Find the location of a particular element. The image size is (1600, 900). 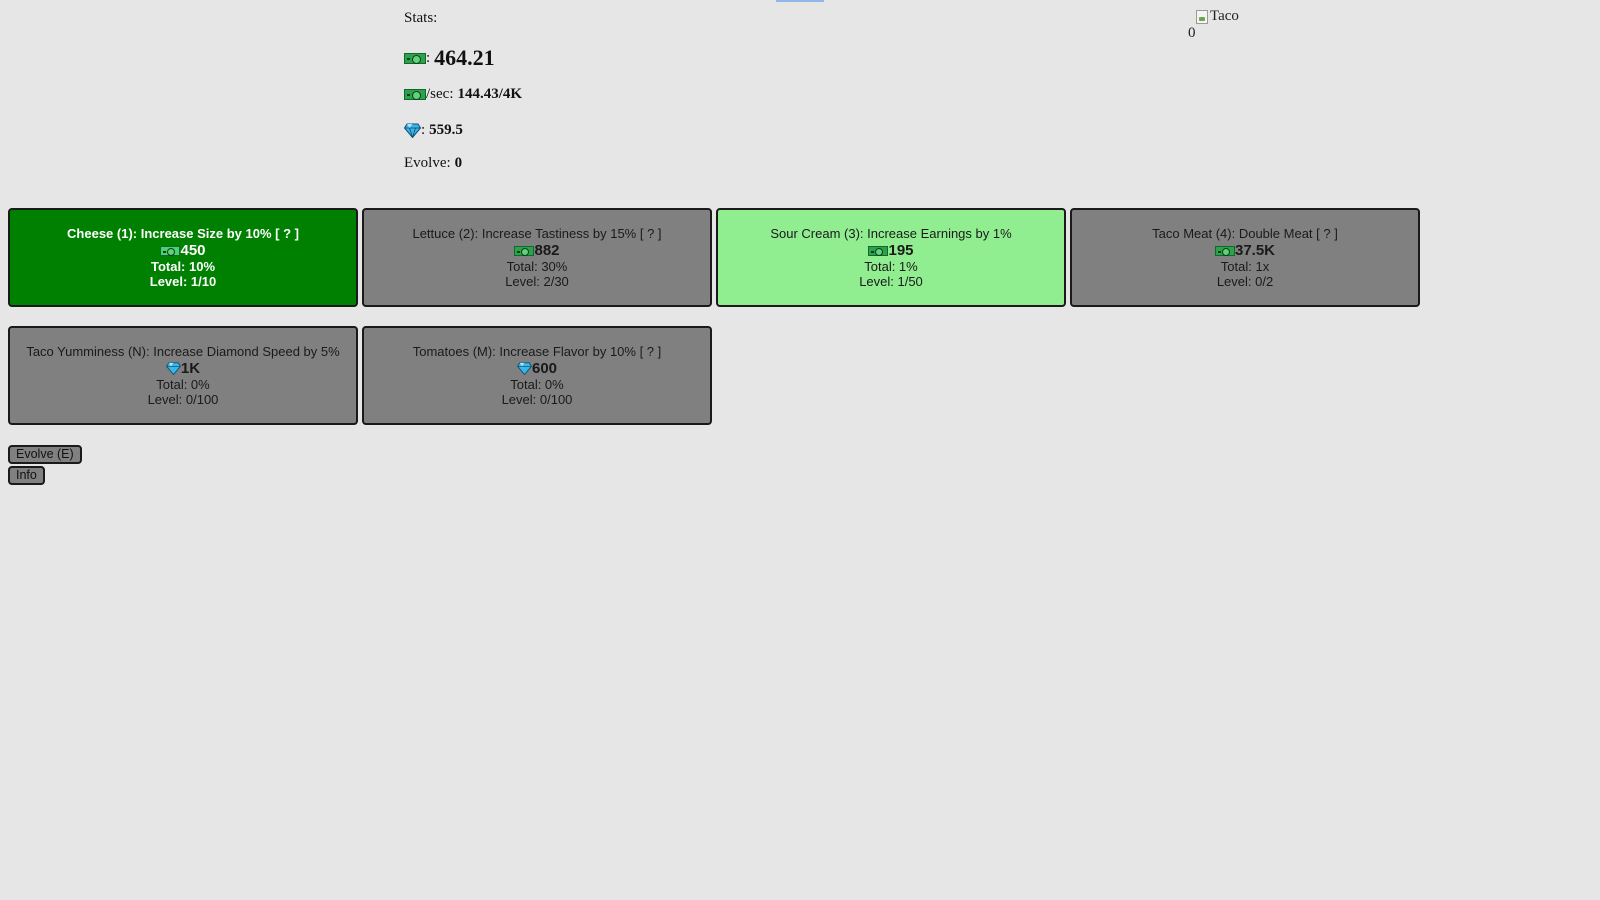

diamond-value: 559.5 is located at coordinates (446, 130).